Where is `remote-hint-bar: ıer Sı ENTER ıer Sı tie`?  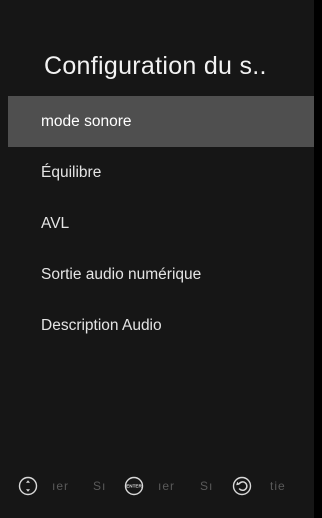 remote-hint-bar: ıer Sı ENTER ıer Sı tie is located at coordinates (161, 487).